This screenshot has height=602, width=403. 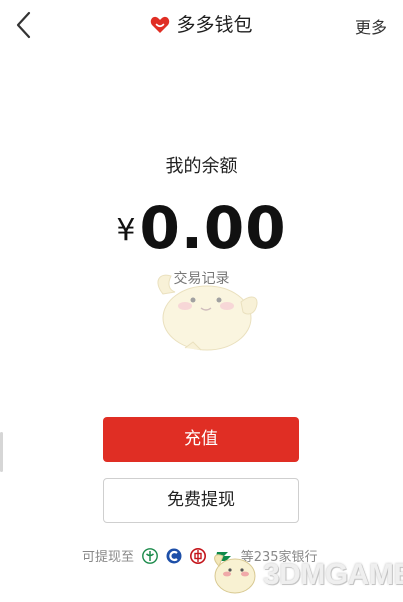 What do you see at coordinates (201, 278) in the screenshot?
I see `transaction-records-link: 交易记录` at bounding box center [201, 278].